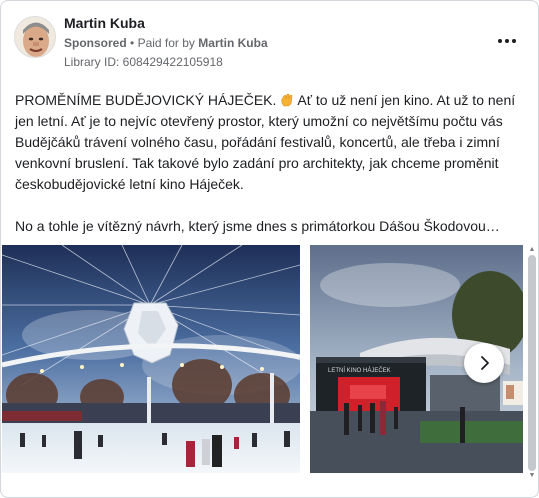 The height and width of the screenshot is (498, 539). I want to click on author-name: Martin Kuba, so click(104, 23).